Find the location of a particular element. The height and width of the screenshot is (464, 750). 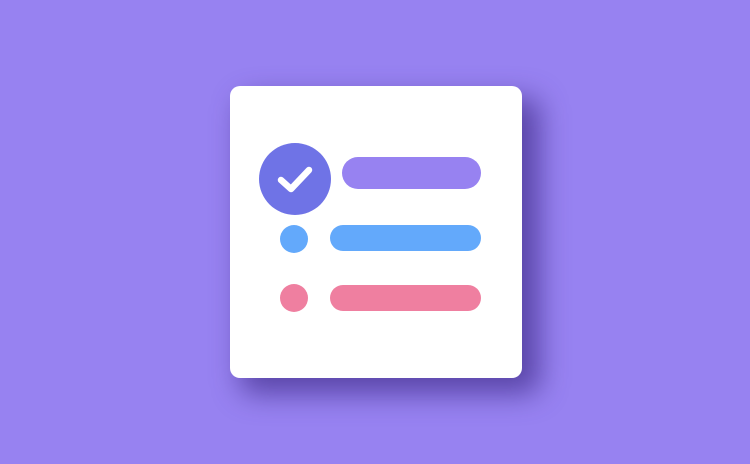

check-icon is located at coordinates (295, 179).